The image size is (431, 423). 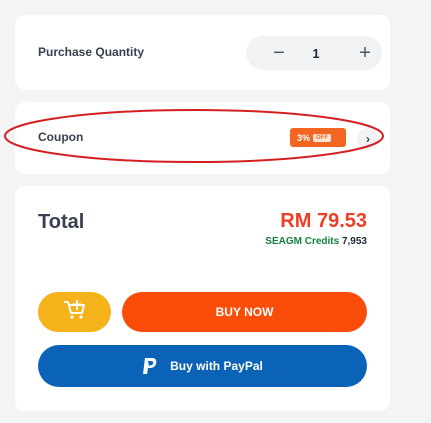 What do you see at coordinates (322, 137) in the screenshot?
I see `coupon-badge-off: OFF` at bounding box center [322, 137].